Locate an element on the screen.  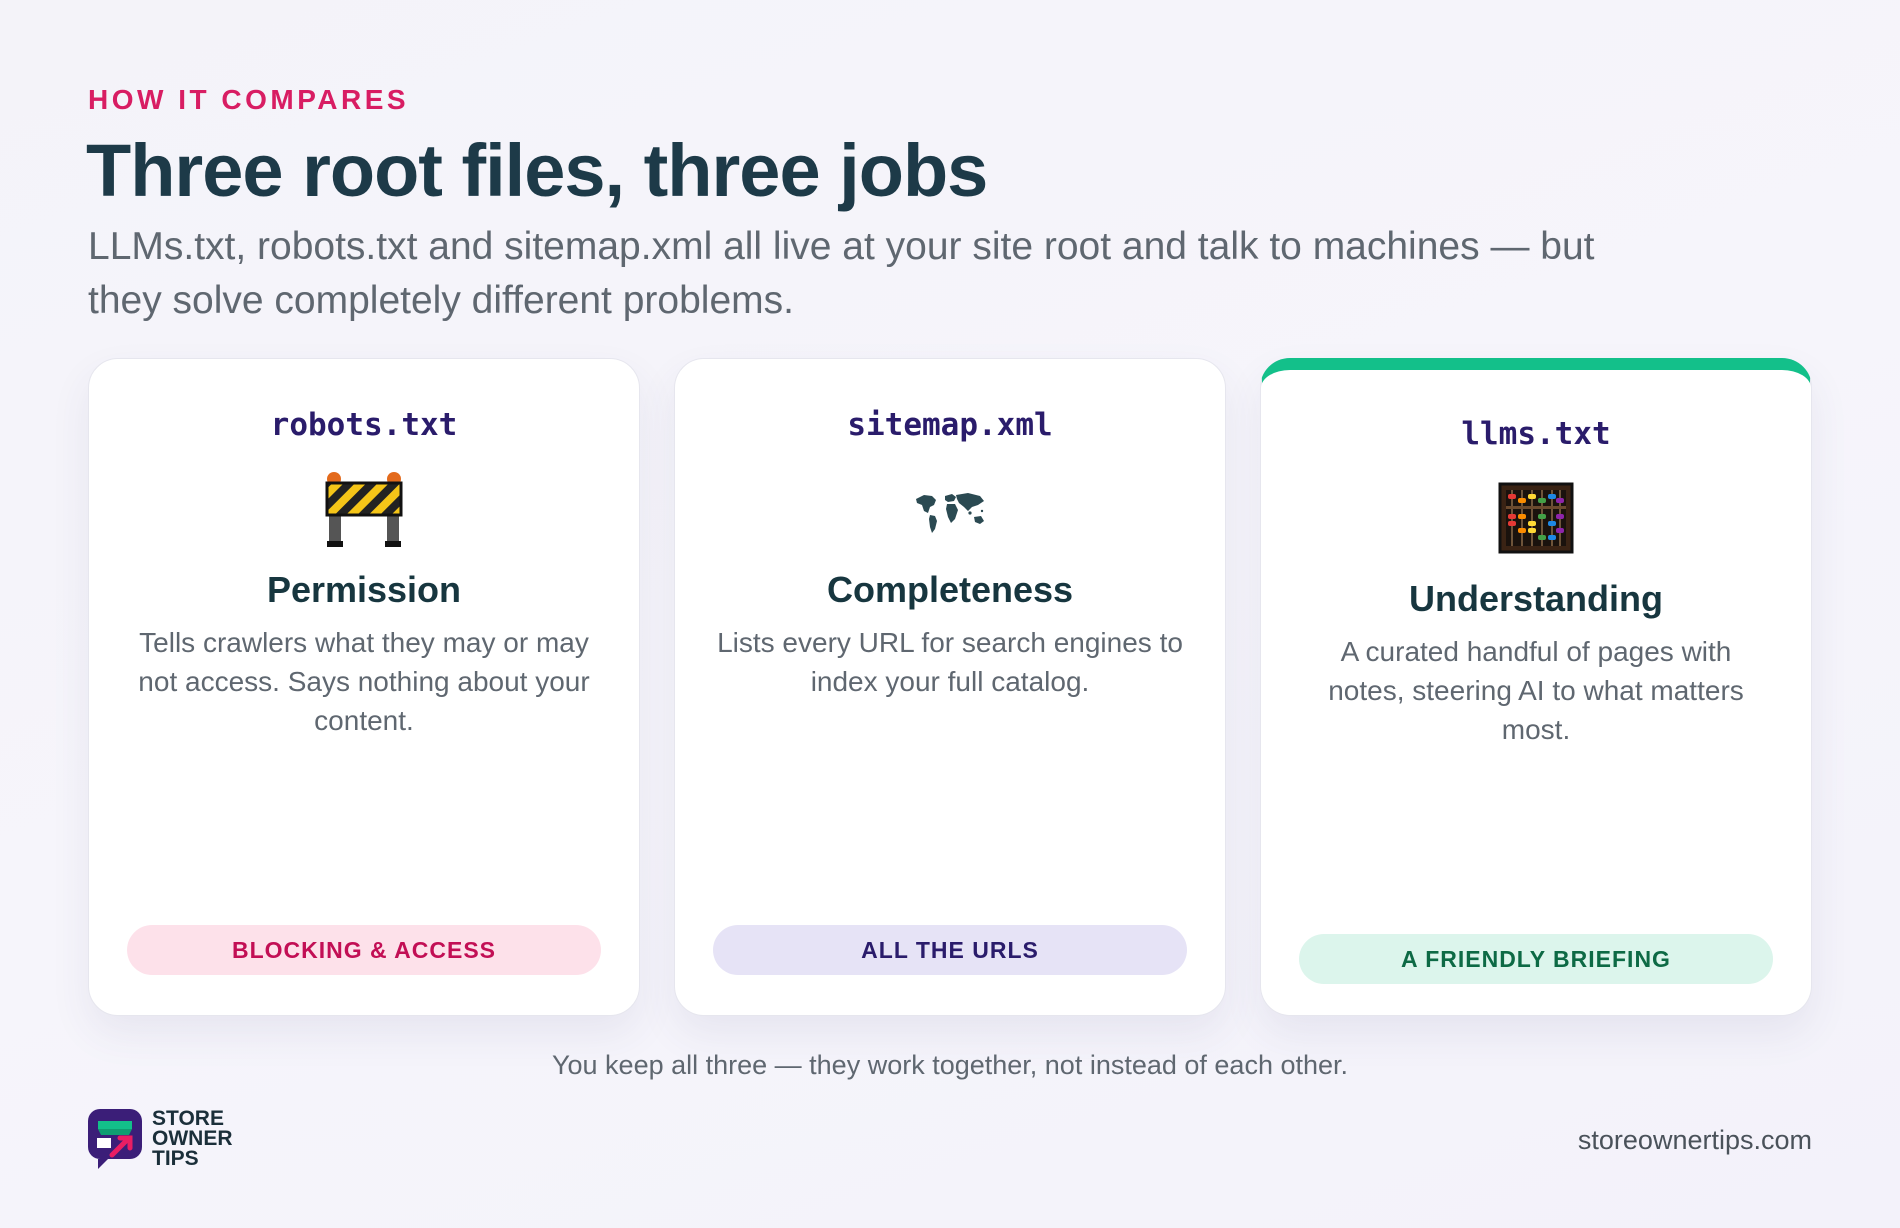
page-title: Three root files, three jobs is located at coordinates (537, 170).